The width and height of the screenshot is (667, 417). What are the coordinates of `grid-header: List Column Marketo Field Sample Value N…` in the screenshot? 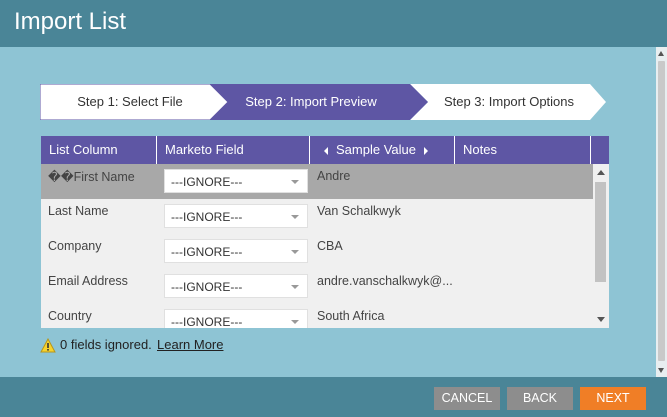 It's located at (325, 150).